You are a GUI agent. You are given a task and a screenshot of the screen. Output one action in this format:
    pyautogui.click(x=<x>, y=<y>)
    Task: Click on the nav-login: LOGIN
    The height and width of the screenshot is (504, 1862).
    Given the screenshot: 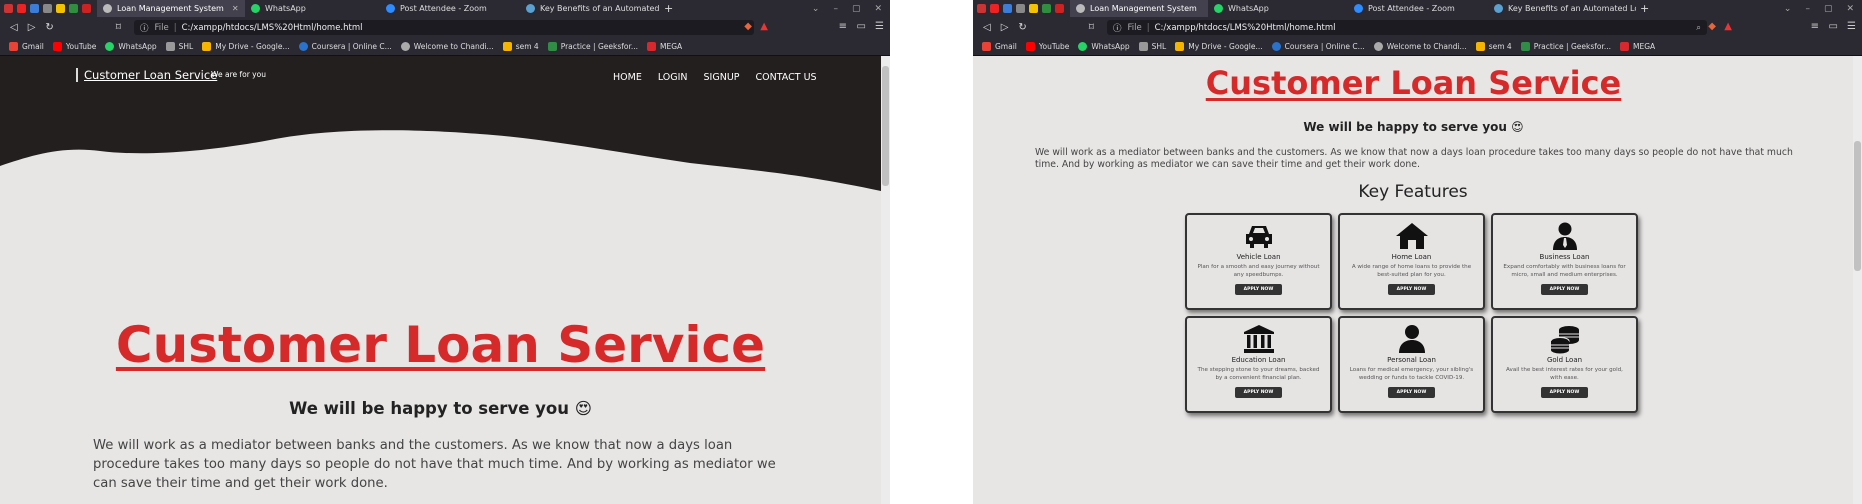 What is the action you would take?
    pyautogui.click(x=673, y=77)
    